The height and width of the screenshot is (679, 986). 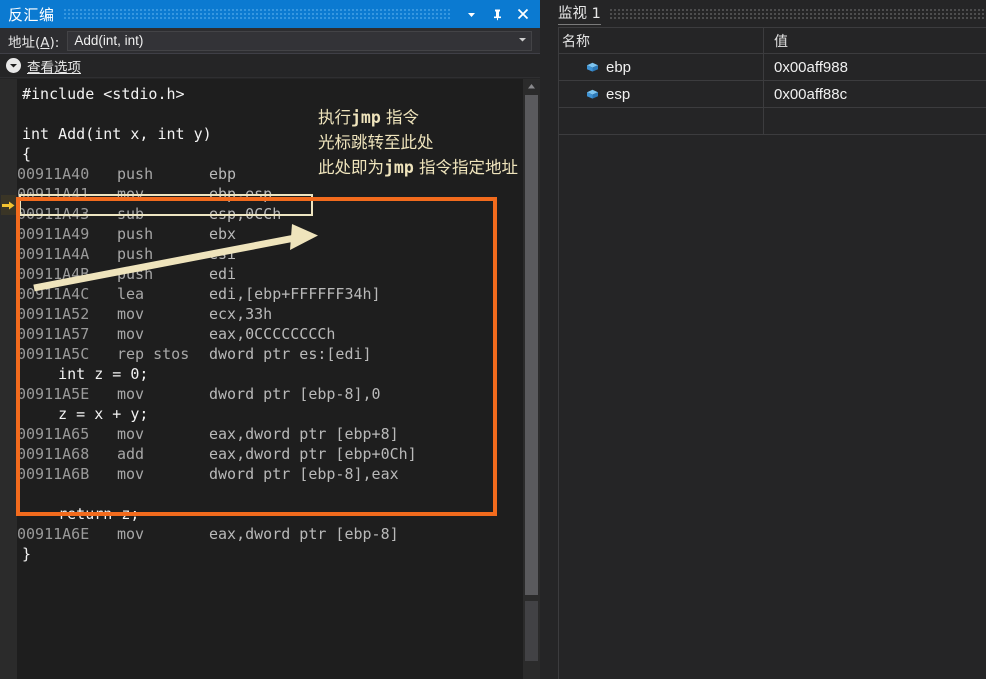 What do you see at coordinates (223, 174) in the screenshot?
I see `instruction-operands: ebp` at bounding box center [223, 174].